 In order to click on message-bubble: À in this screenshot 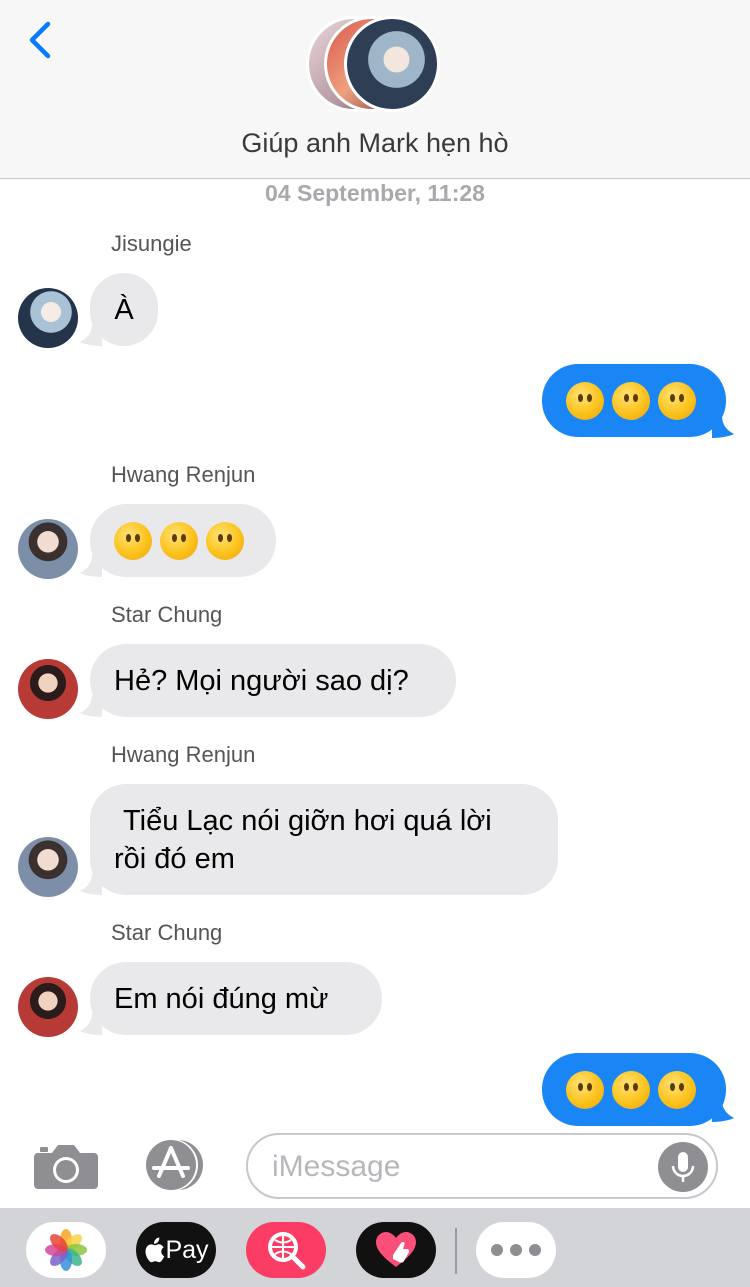, I will do `click(124, 309)`.